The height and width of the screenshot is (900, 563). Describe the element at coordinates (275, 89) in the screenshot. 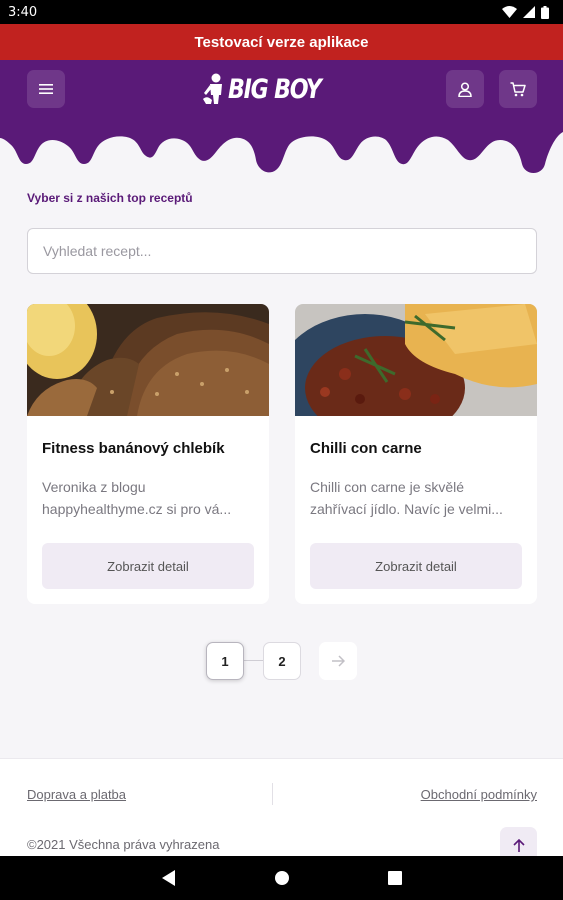

I see `brand-name: BIG BOY` at that location.